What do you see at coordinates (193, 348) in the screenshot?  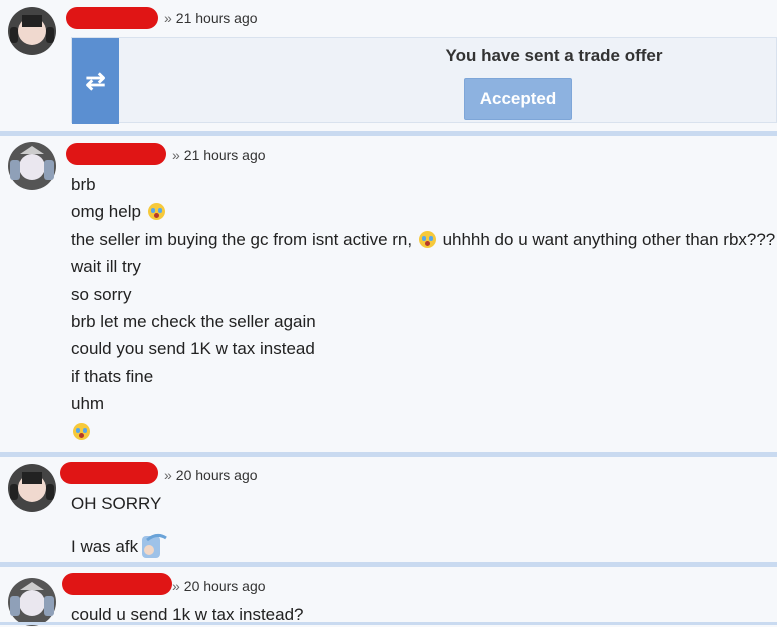 I see `message-text: could you send 1K w tax instead` at bounding box center [193, 348].